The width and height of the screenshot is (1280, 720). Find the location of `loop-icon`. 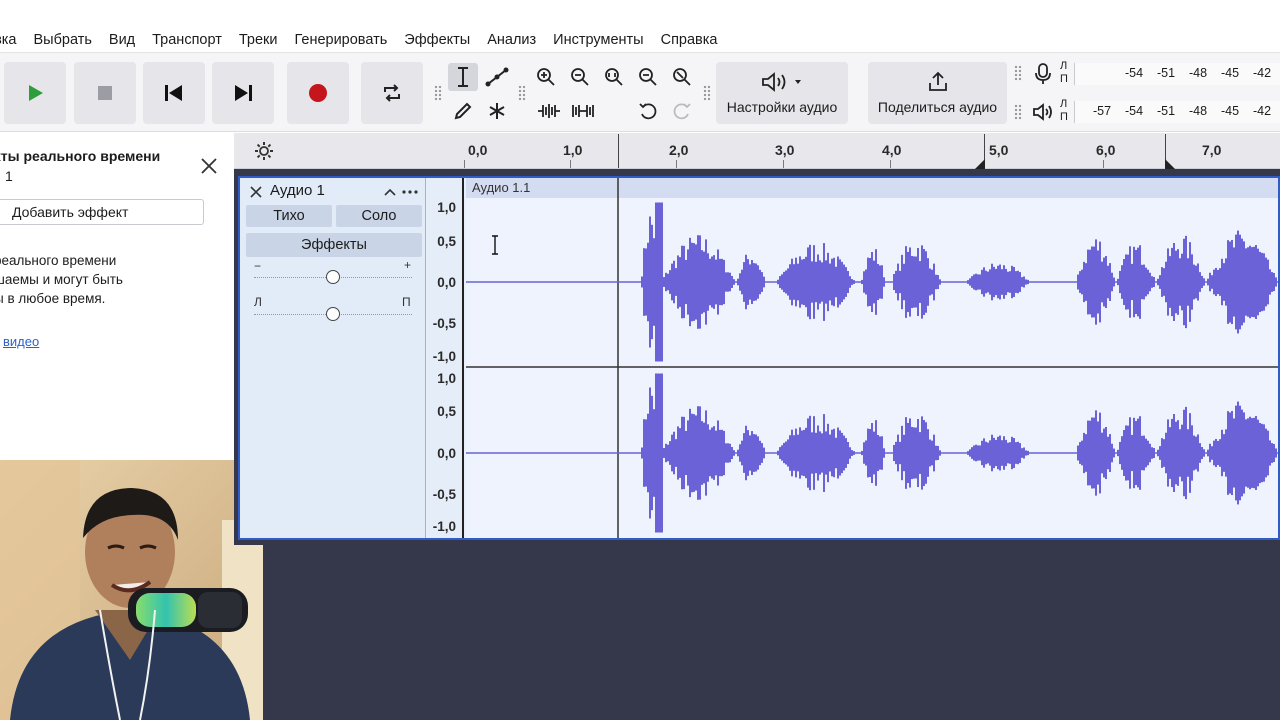

loop-icon is located at coordinates (392, 93).